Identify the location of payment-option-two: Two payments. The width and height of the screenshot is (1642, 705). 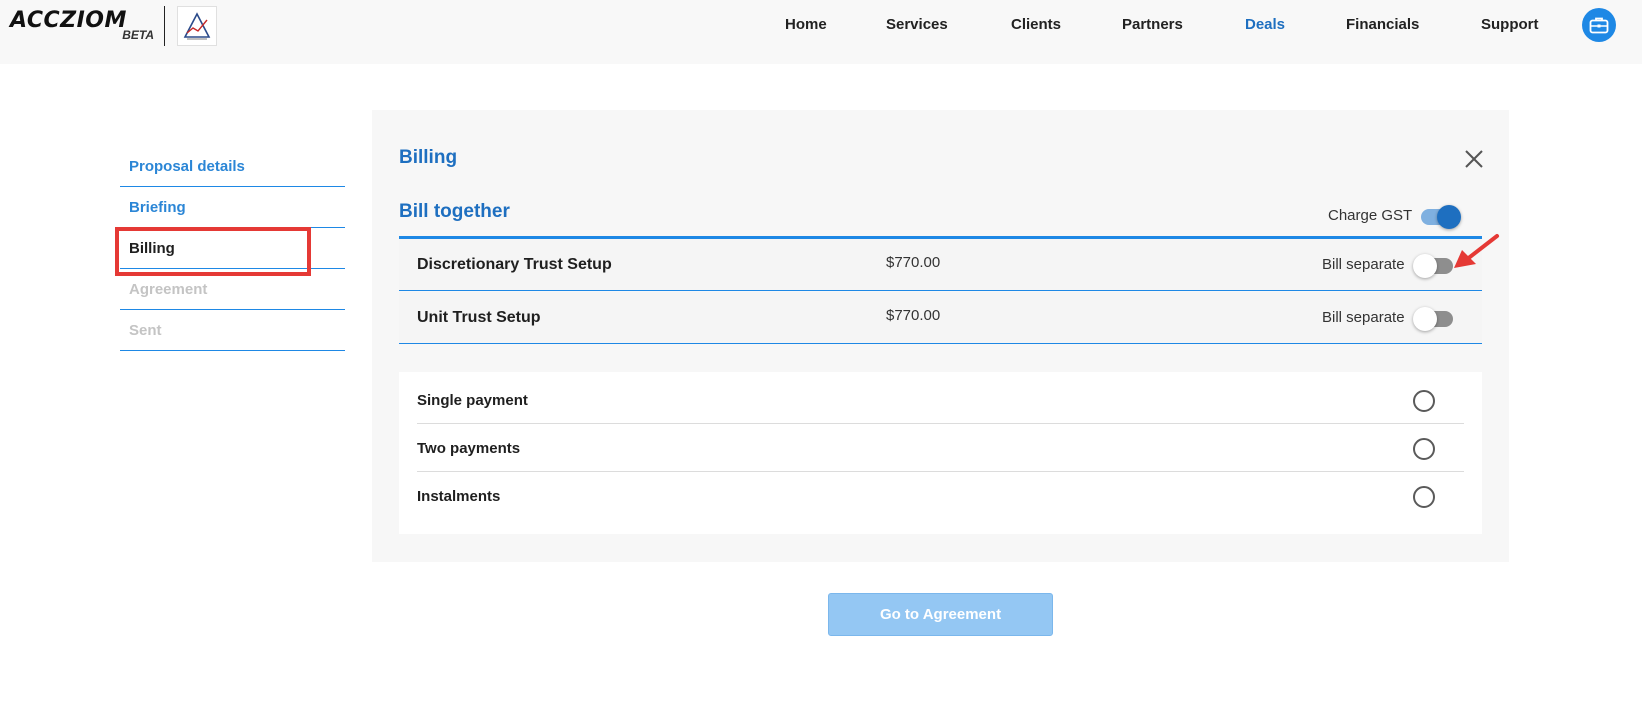
(940, 448).